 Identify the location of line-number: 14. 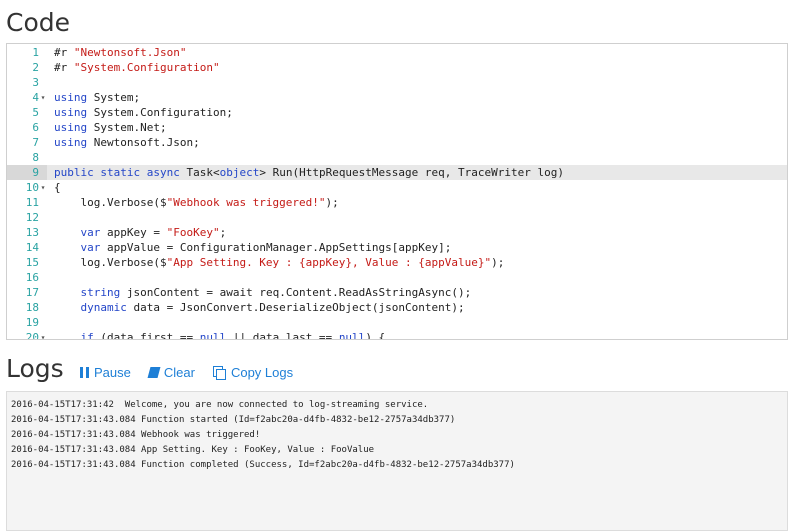
(32, 247).